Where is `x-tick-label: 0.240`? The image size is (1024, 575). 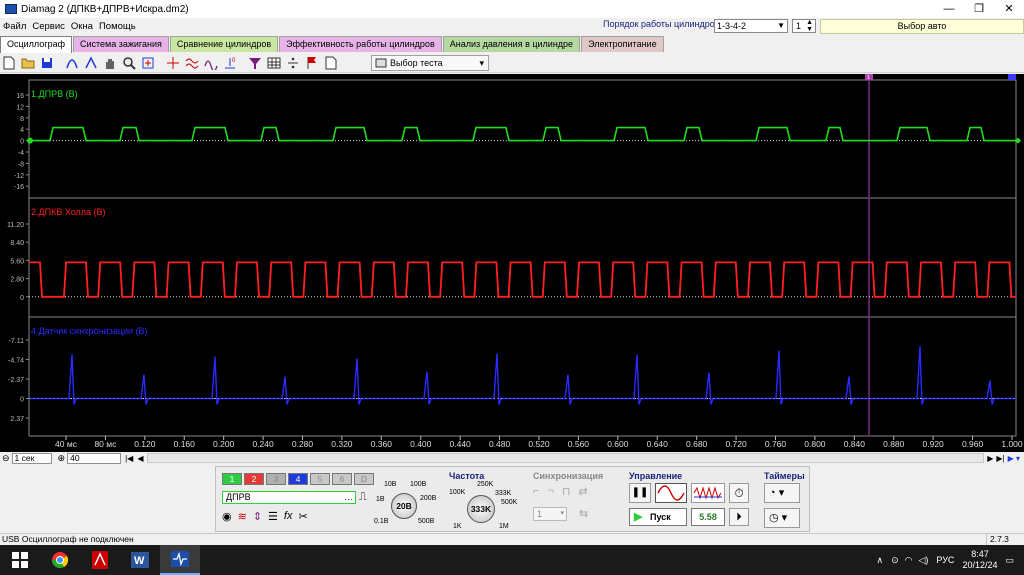 x-tick-label: 0.240 is located at coordinates (263, 444).